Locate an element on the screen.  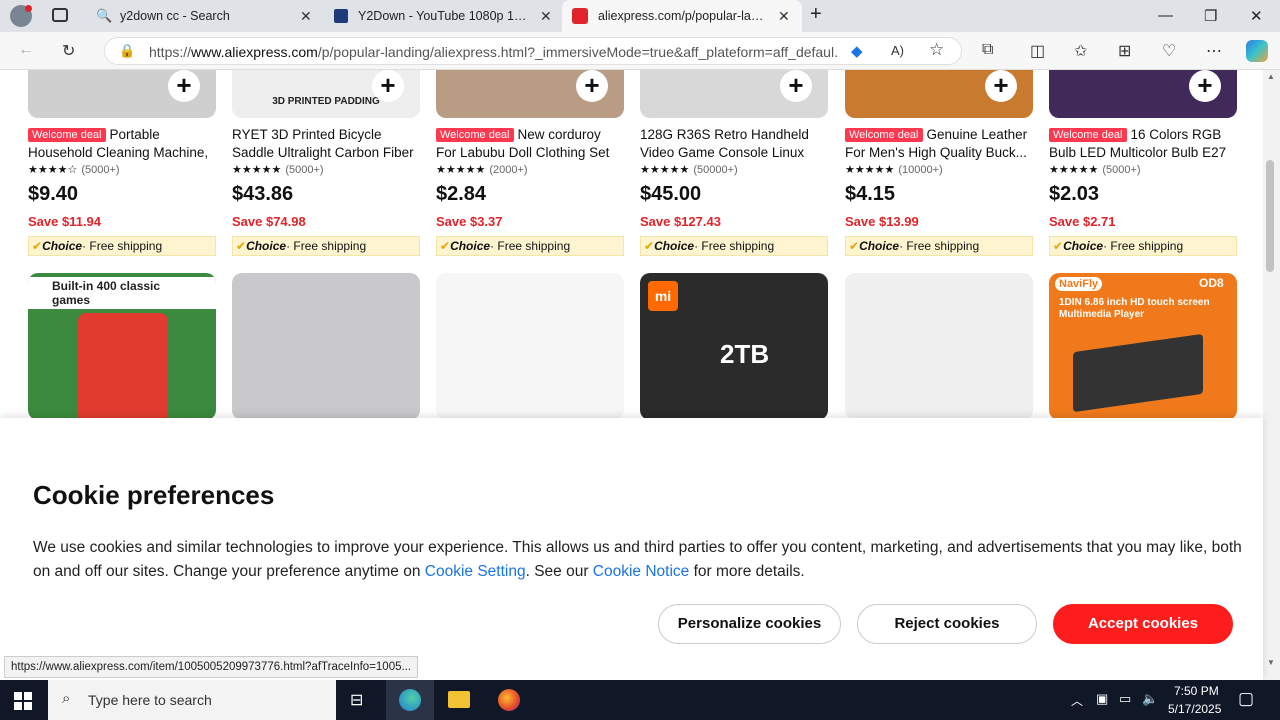
product-price: $45.00 is located at coordinates (671, 194).